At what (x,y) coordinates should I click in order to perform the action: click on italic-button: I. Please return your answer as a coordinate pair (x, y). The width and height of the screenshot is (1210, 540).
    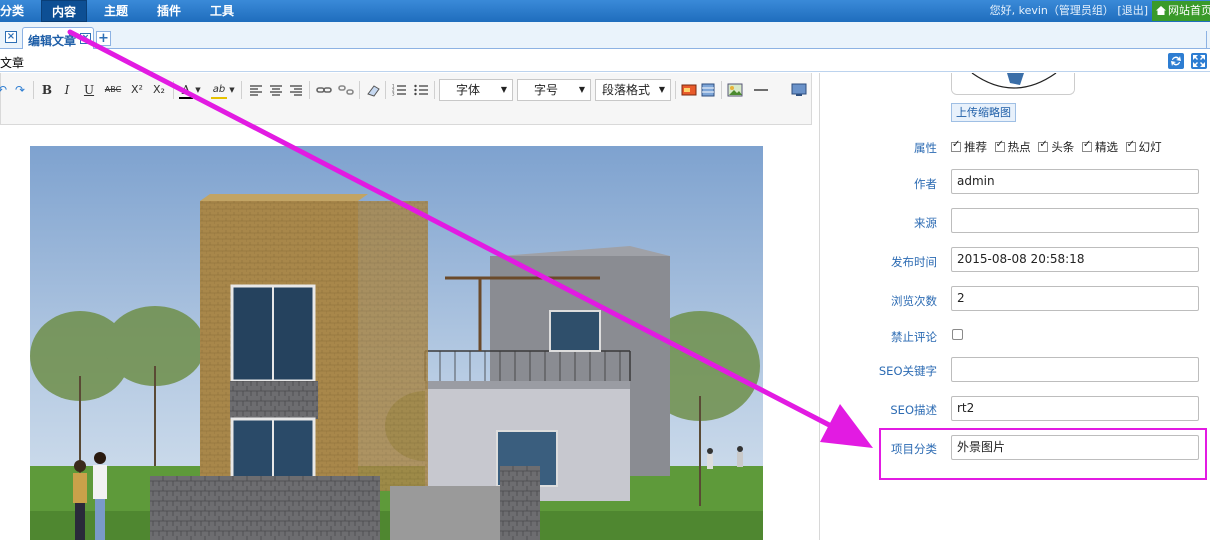
    Looking at the image, I should click on (67, 90).